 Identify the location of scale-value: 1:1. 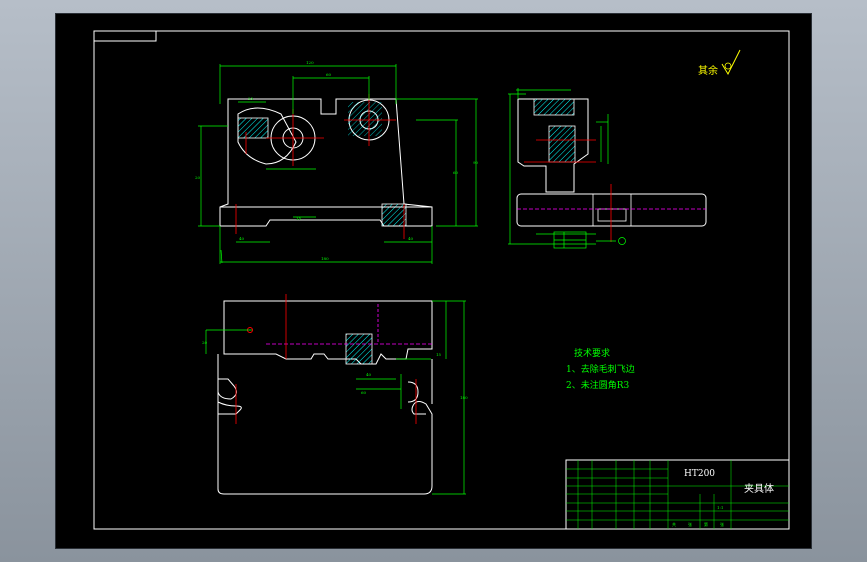
(720, 507).